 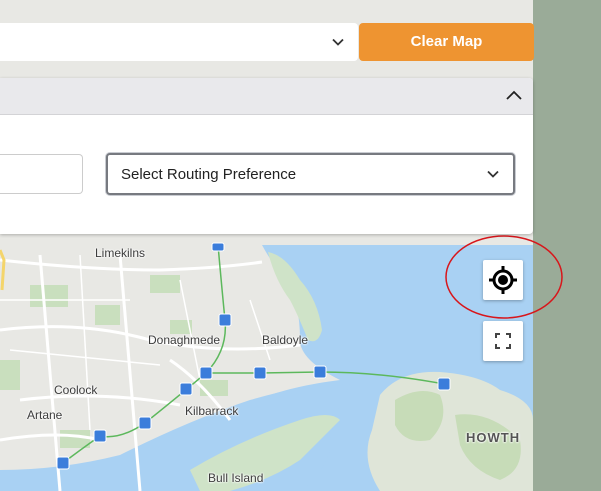 I want to click on place-label-howth: HOWTH, so click(x=493, y=437).